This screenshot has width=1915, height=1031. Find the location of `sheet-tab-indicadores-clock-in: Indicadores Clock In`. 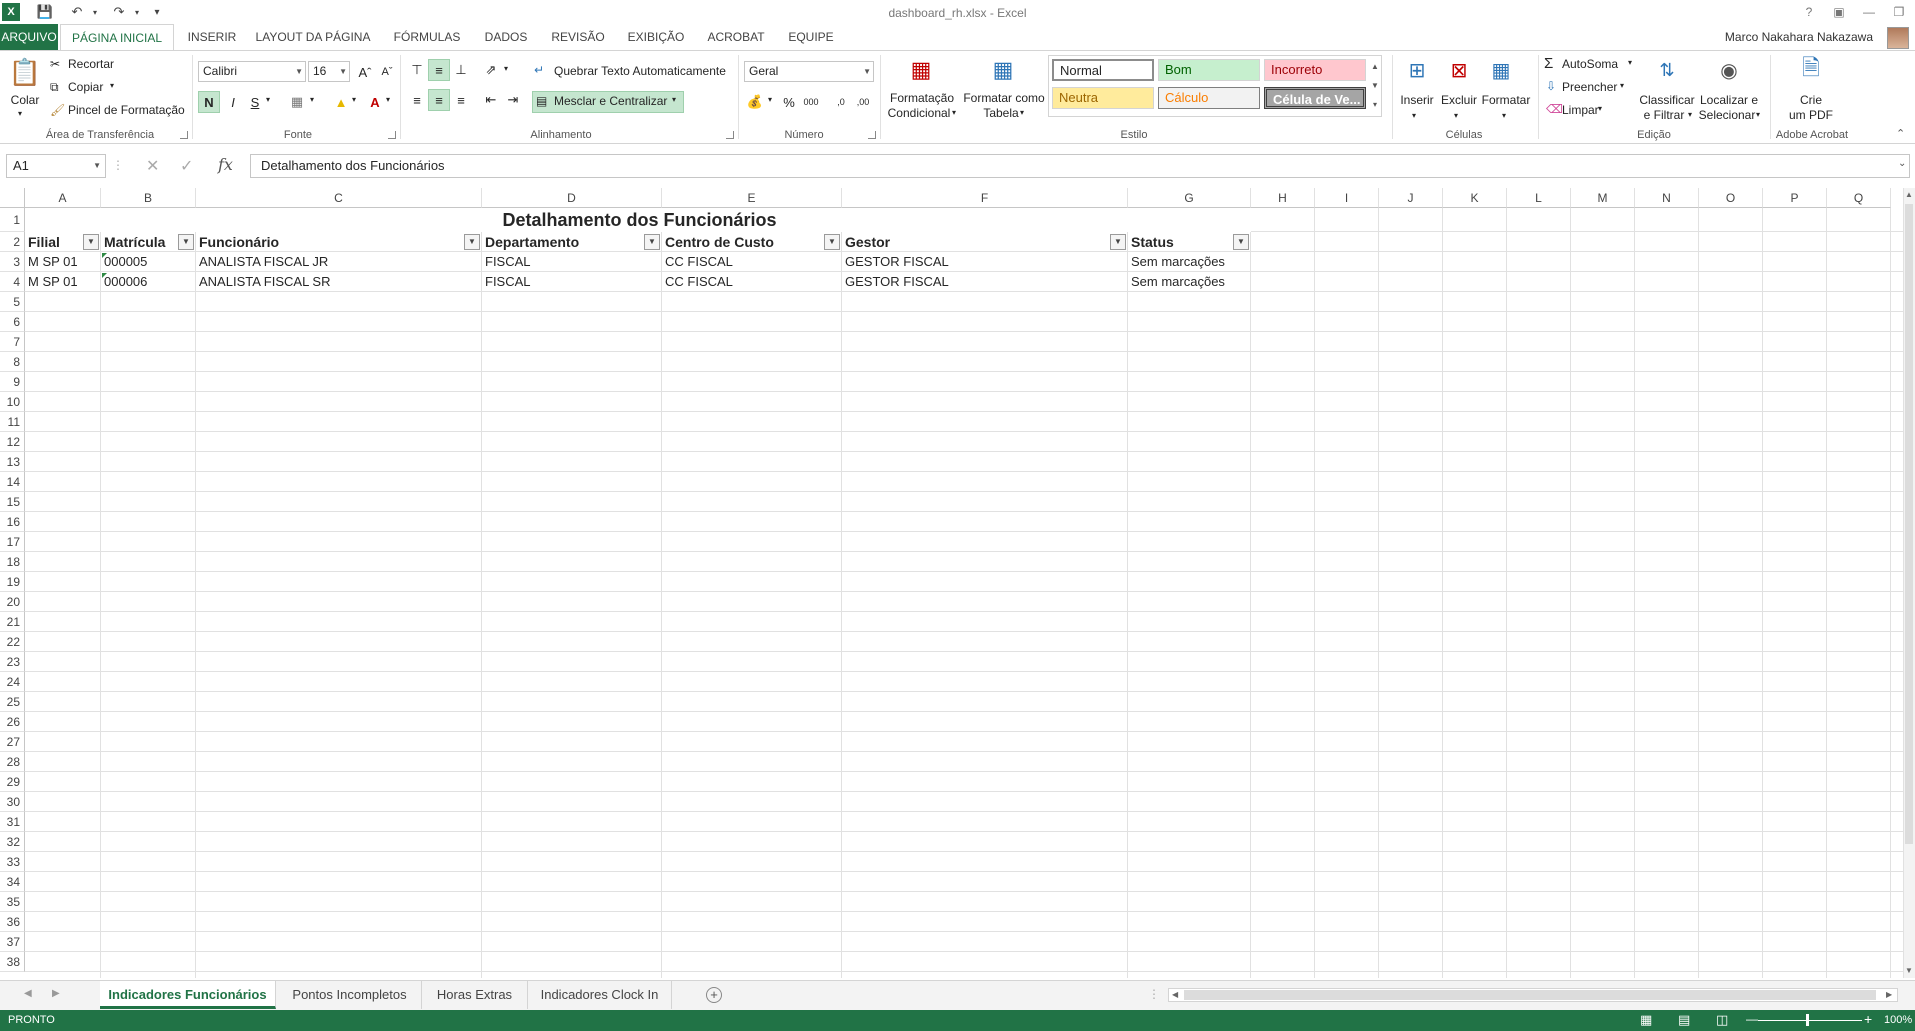

sheet-tab-indicadores-clock-in: Indicadores Clock In is located at coordinates (600, 995).